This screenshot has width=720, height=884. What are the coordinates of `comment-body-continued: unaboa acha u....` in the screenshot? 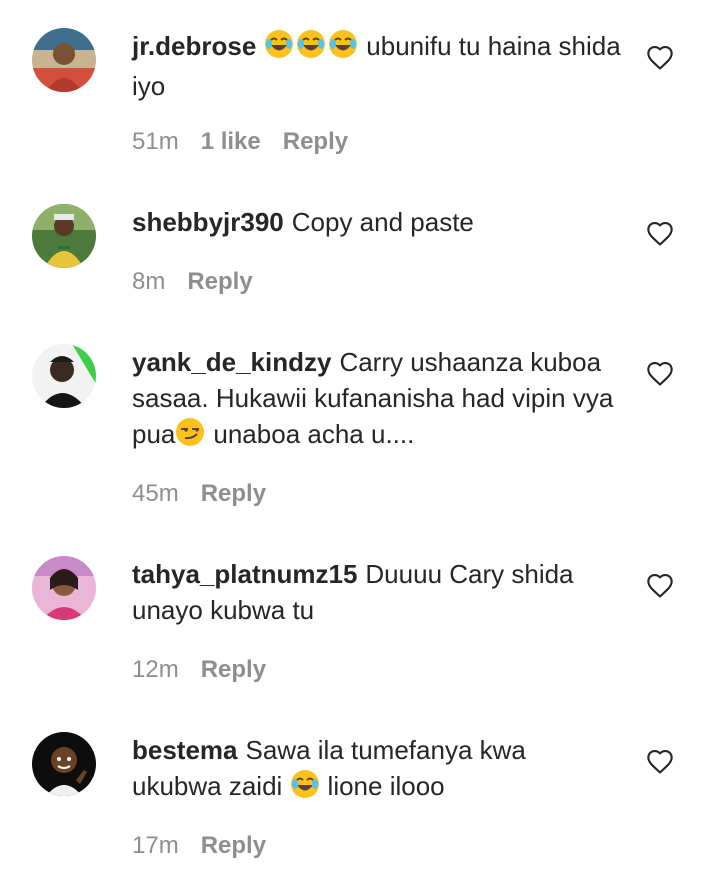 It's located at (314, 434).